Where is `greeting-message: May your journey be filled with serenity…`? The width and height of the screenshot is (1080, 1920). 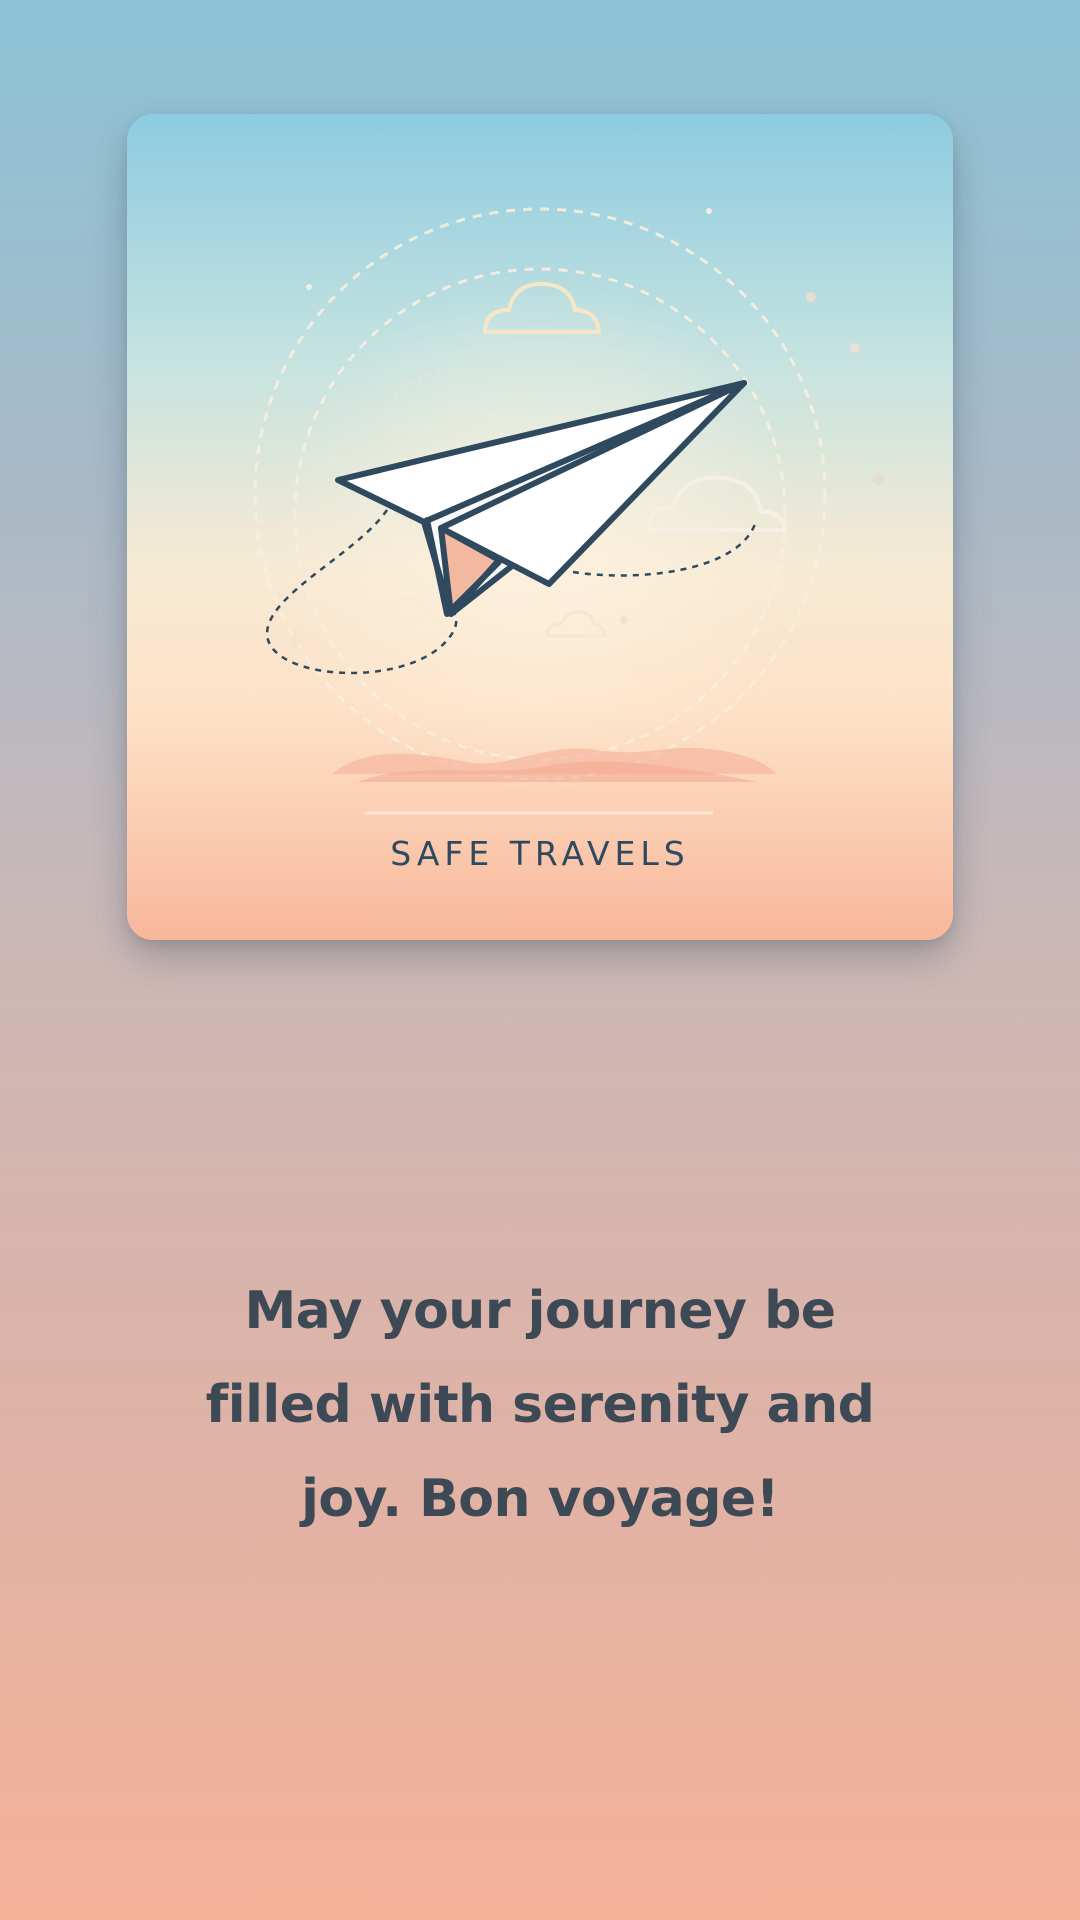 greeting-message: May your journey be filled with serenity… is located at coordinates (540, 1405).